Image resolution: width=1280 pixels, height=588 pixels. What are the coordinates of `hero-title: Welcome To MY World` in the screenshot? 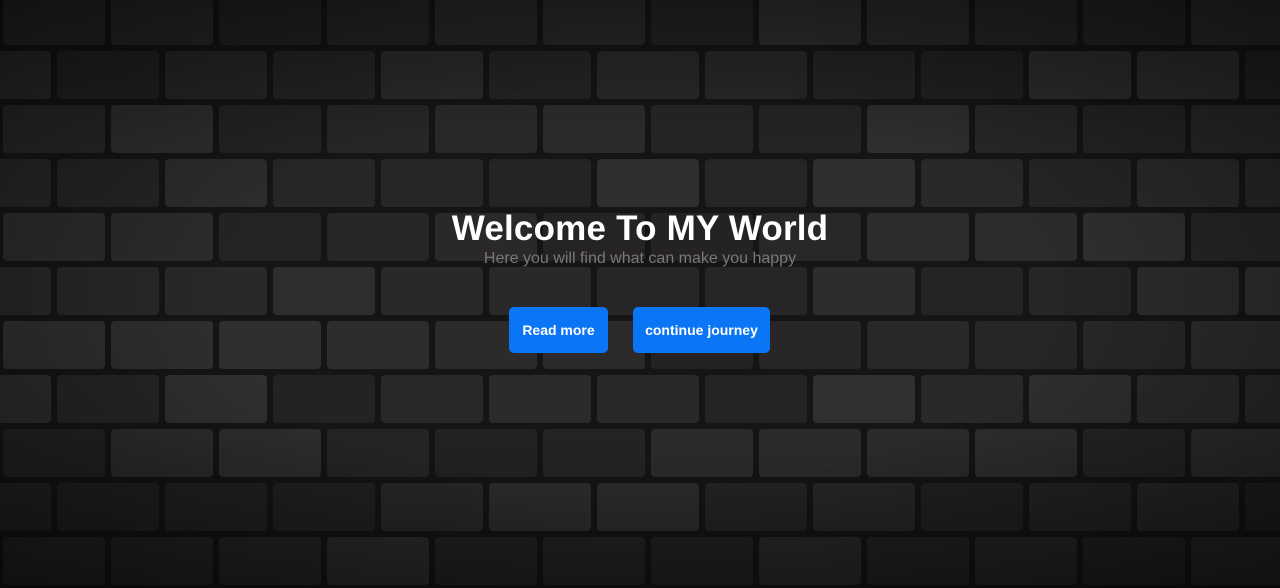 It's located at (640, 228).